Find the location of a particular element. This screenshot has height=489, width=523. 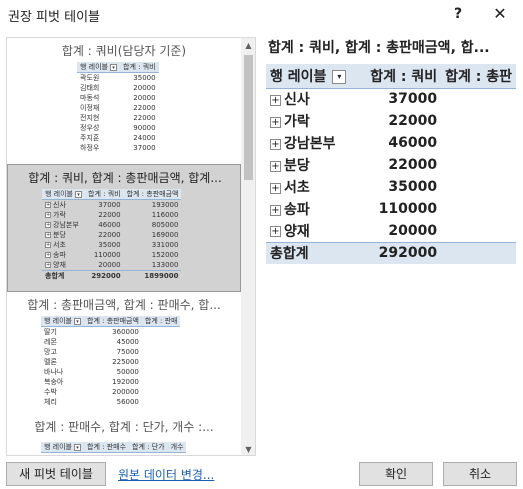

scroll-up-icon: ▲ is located at coordinates (248, 45).